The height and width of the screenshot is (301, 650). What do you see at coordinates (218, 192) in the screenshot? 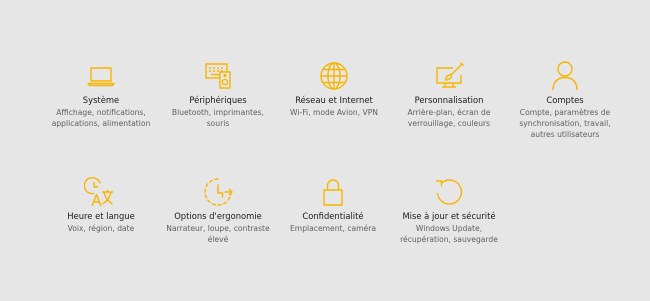
I see `ease-of-access-icon` at bounding box center [218, 192].